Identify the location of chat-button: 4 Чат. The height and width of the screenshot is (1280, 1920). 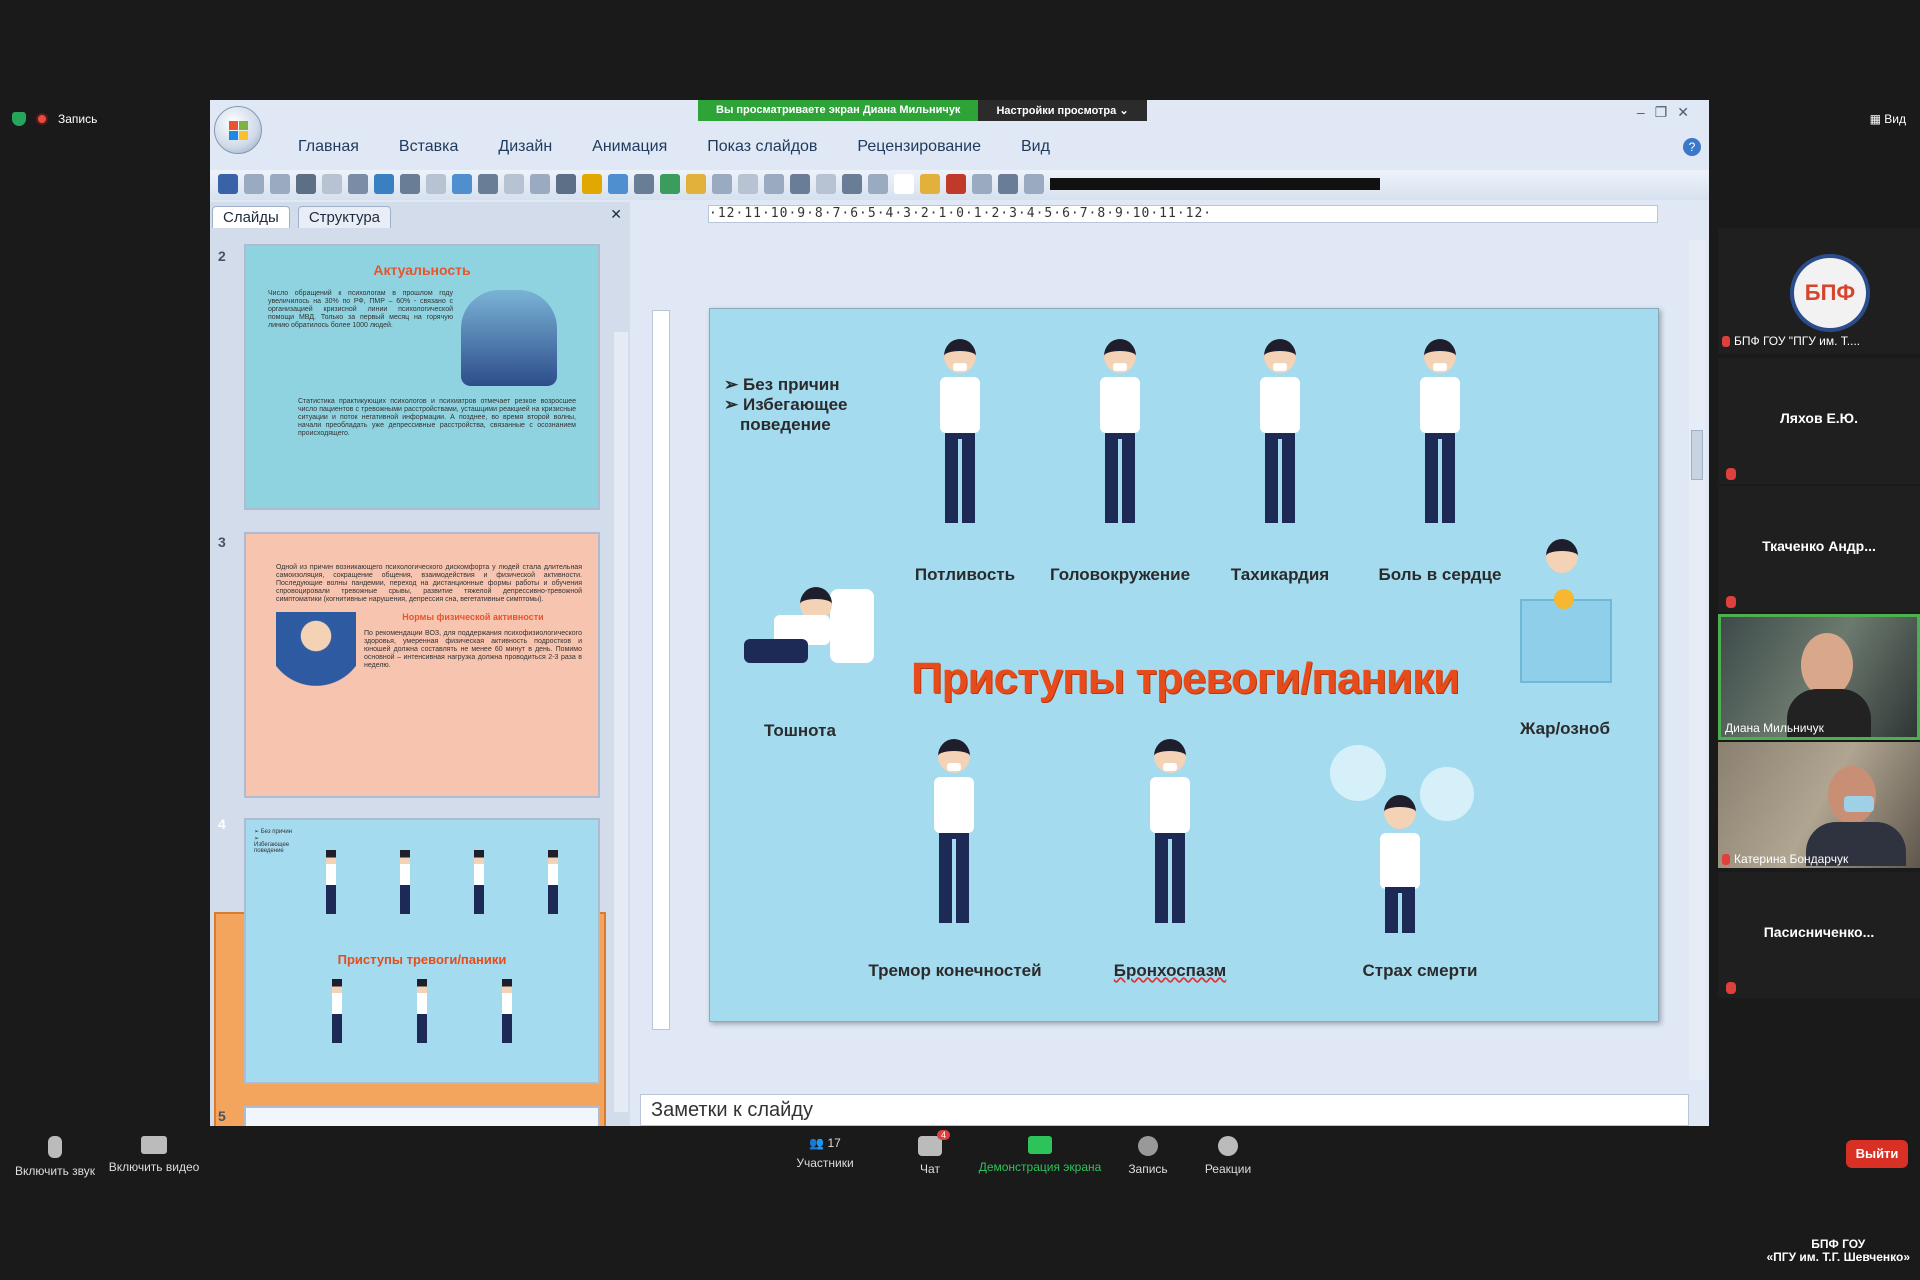
(930, 1153).